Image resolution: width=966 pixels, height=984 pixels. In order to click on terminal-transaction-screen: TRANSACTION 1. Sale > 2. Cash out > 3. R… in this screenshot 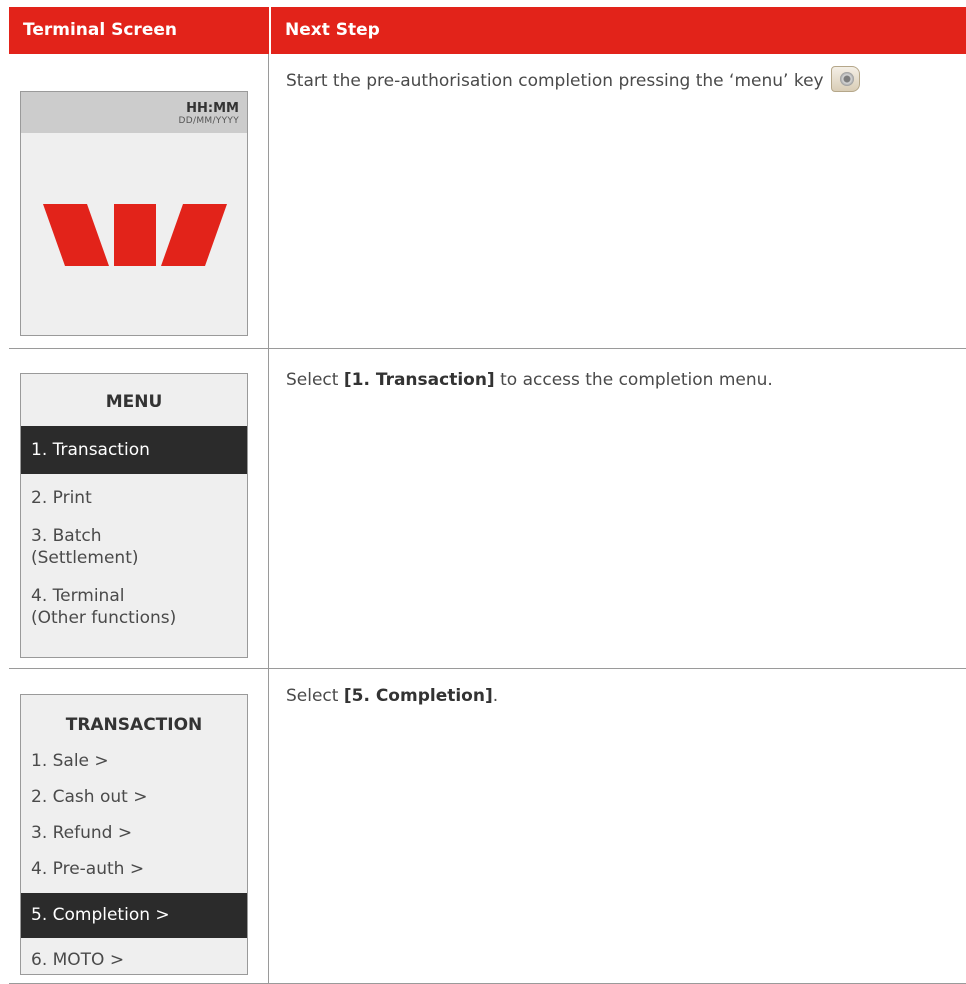, I will do `click(134, 834)`.